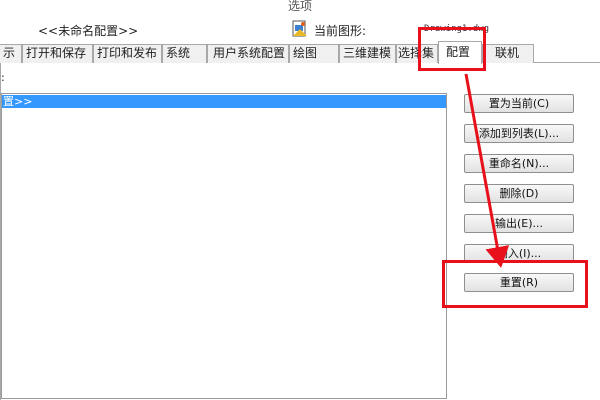 The width and height of the screenshot is (600, 400). Describe the element at coordinates (519, 193) in the screenshot. I see `delete-button: 删除(D)` at that location.